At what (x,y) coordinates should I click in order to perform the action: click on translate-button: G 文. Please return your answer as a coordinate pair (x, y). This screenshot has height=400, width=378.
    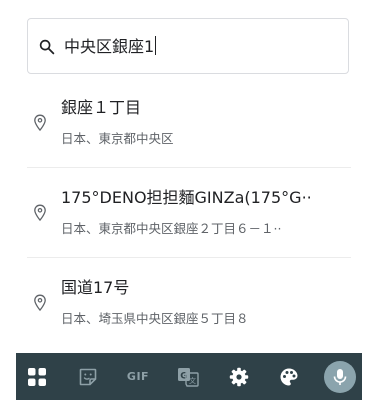
    Looking at the image, I should click on (188, 376).